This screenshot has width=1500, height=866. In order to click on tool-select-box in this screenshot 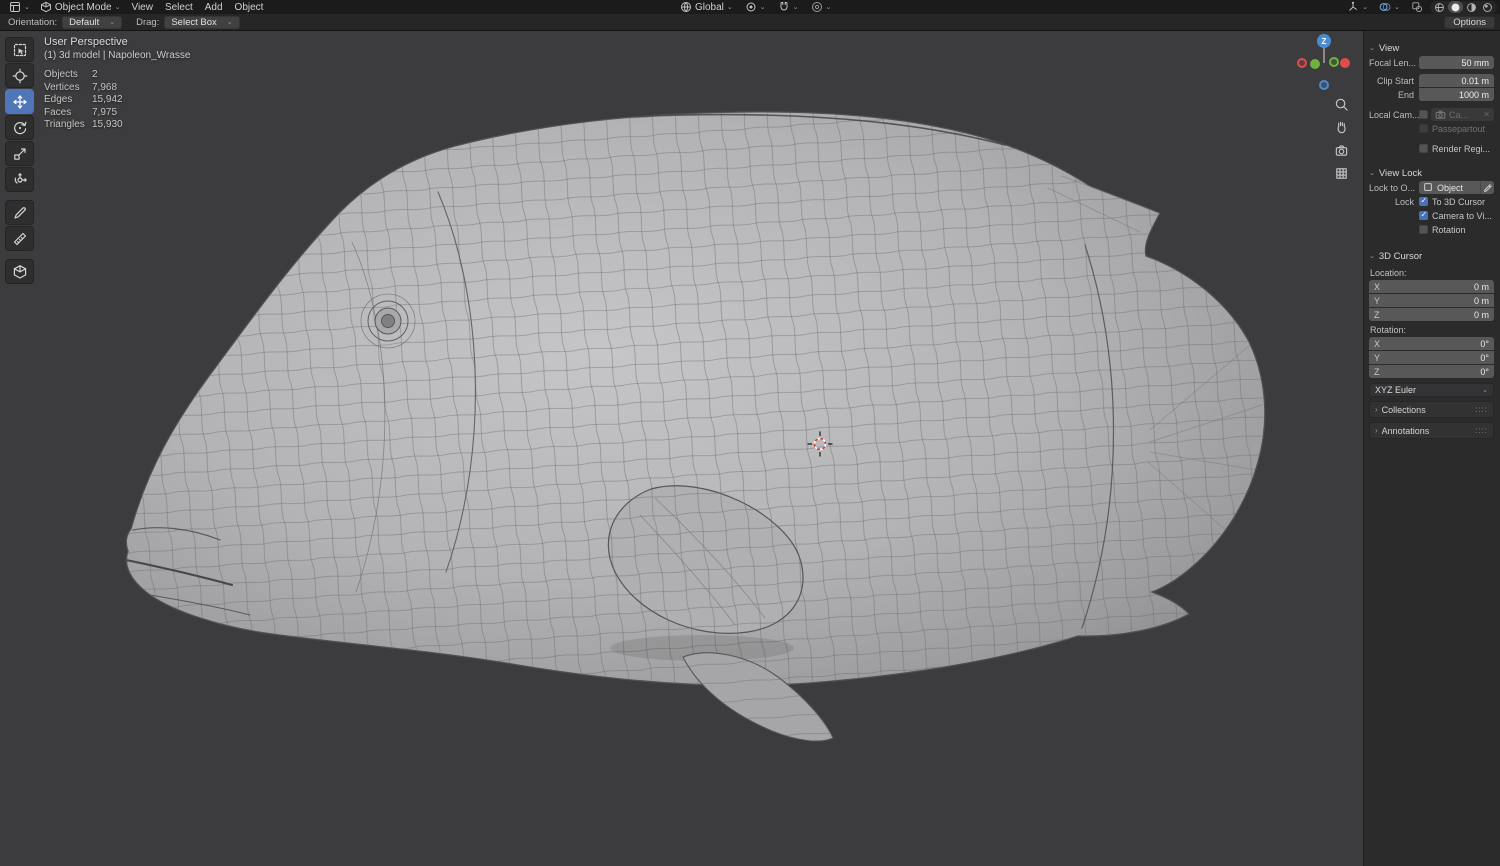, I will do `click(19, 49)`.